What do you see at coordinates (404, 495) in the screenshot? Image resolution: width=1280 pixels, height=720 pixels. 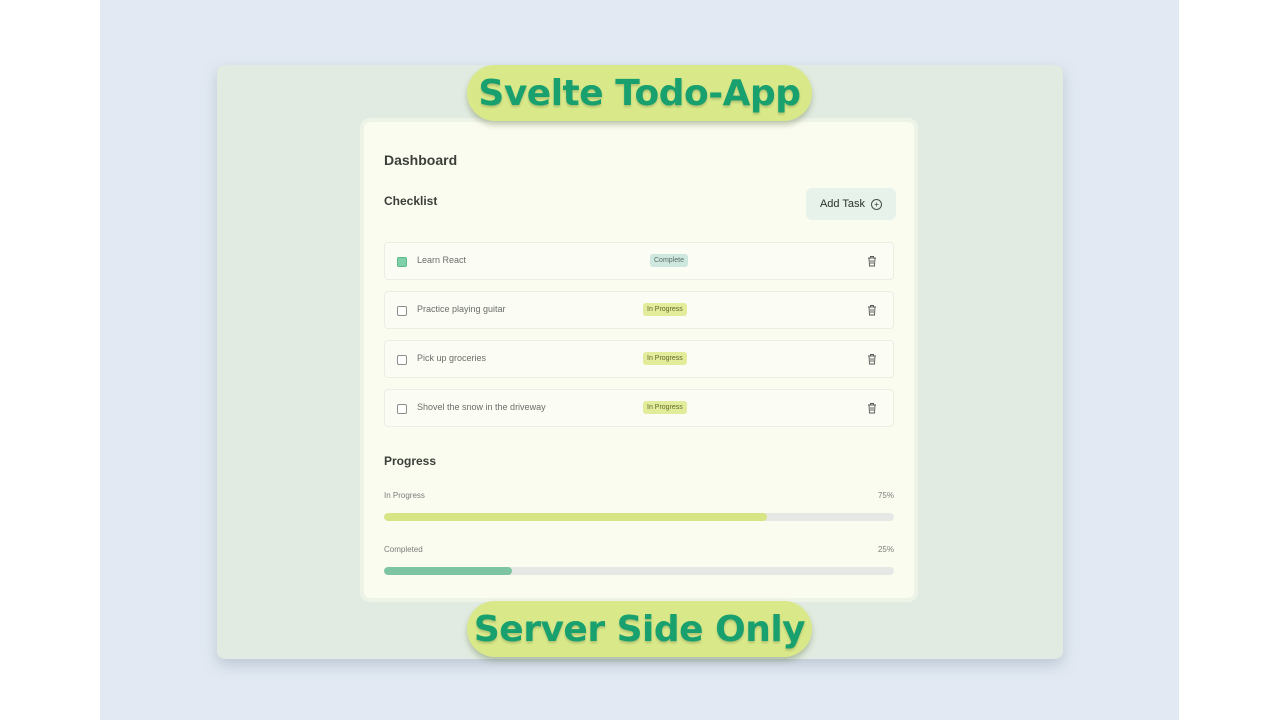 I see `progress-label: In Progress` at bounding box center [404, 495].